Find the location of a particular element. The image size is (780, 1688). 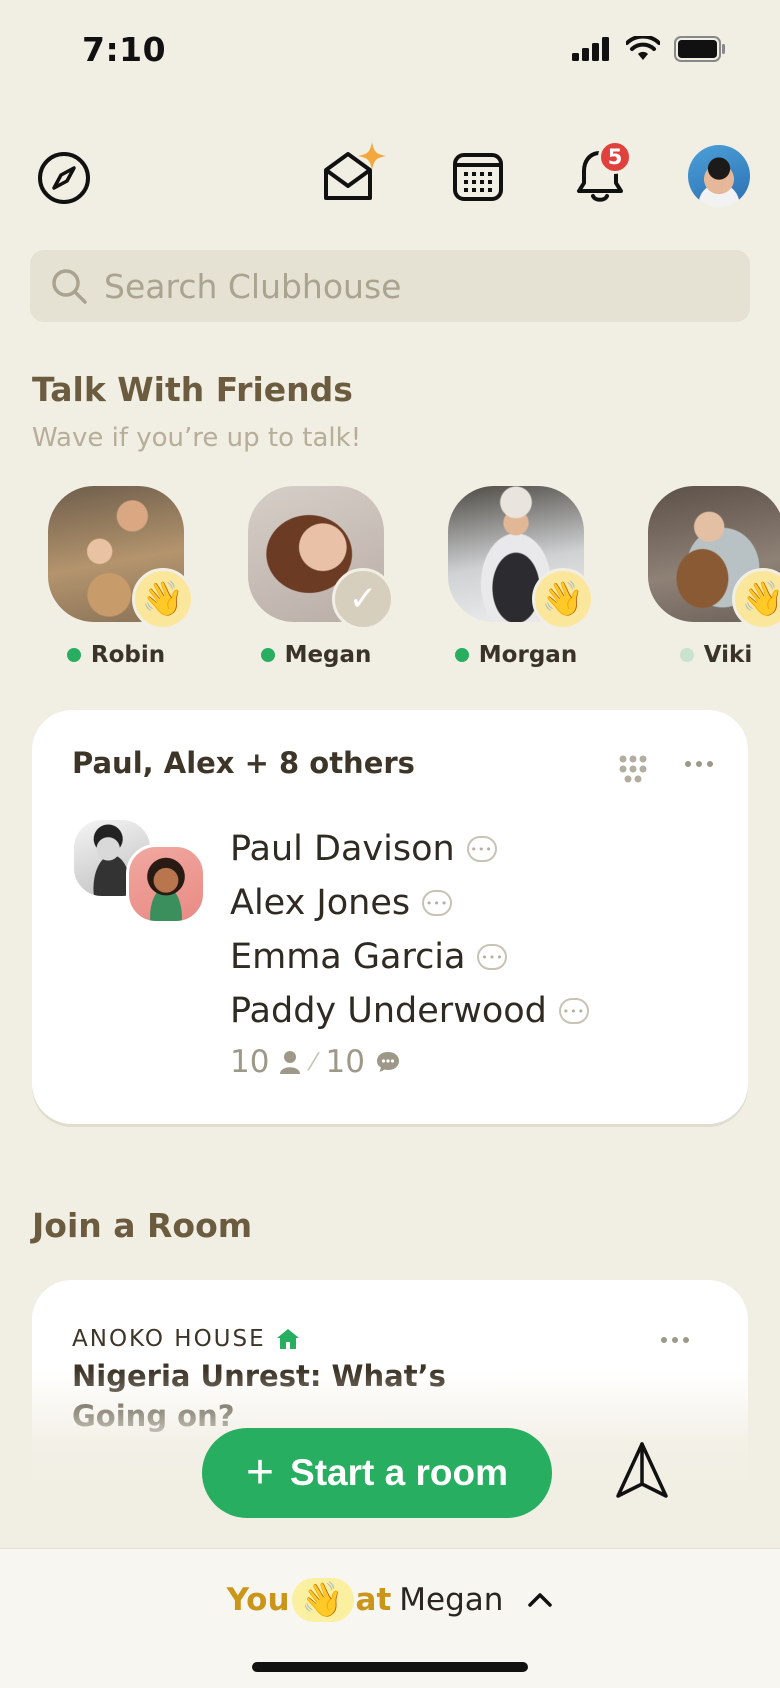

check-icon: ✓ is located at coordinates (363, 599).